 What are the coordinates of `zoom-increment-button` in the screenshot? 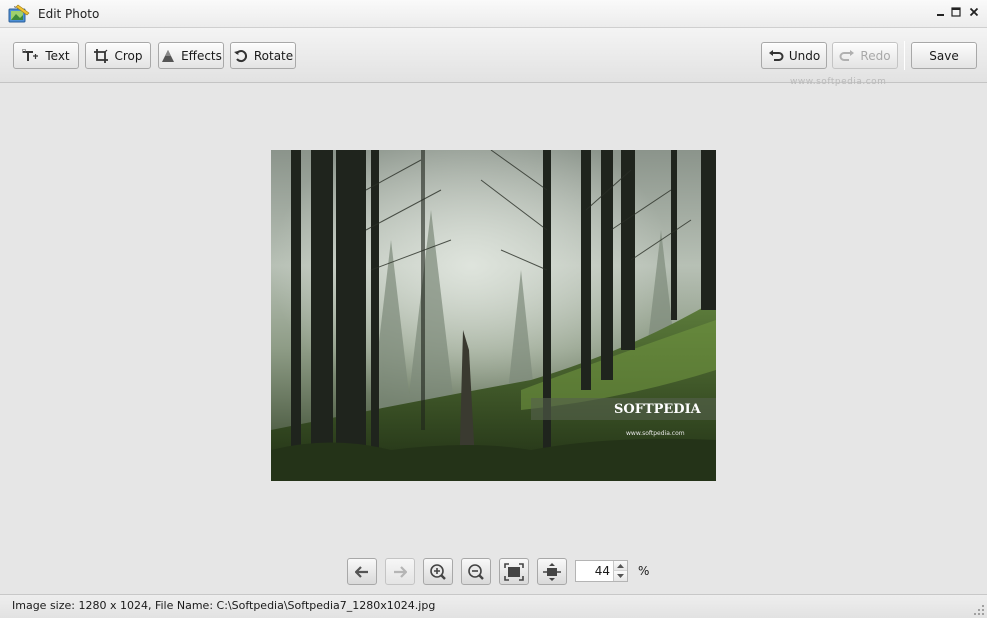 It's located at (620, 566).